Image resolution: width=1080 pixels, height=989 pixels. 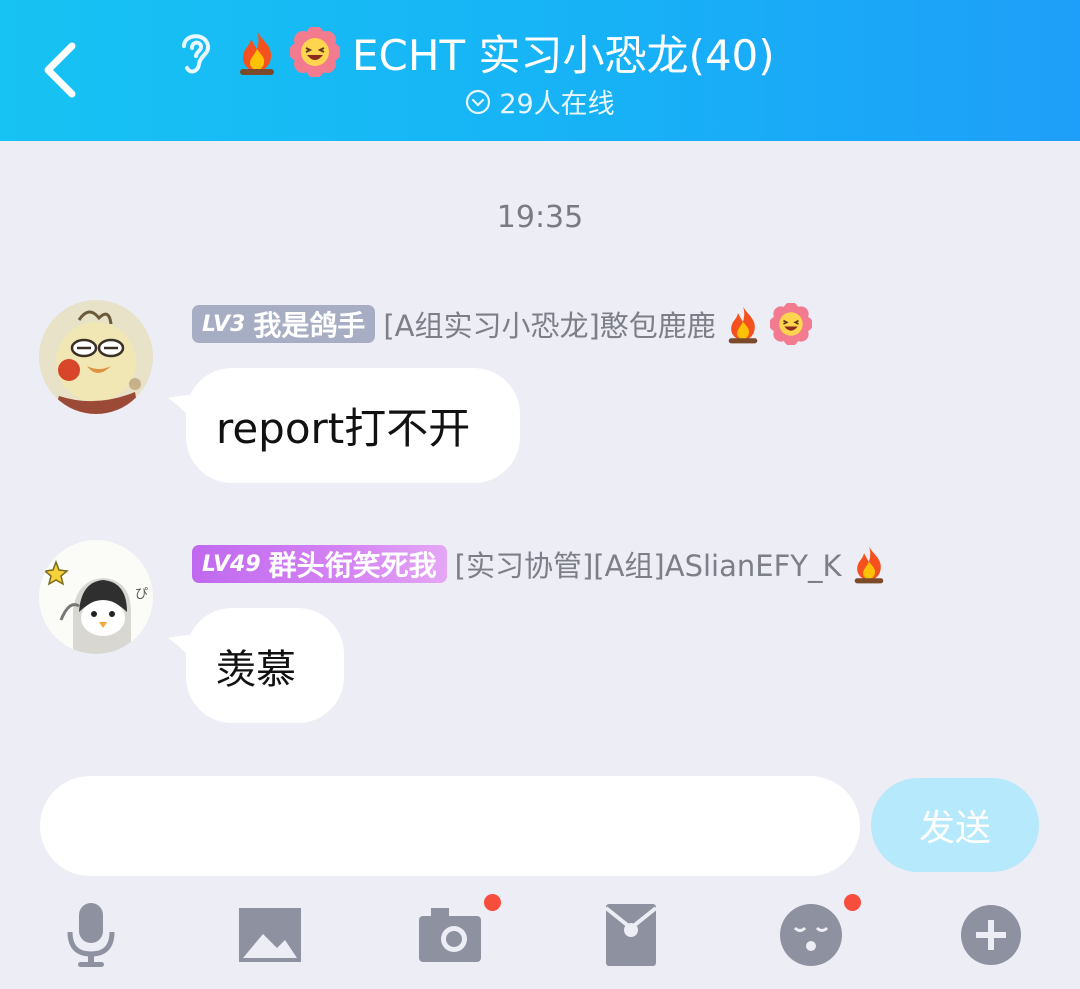 I want to click on image-icon, so click(x=270, y=935).